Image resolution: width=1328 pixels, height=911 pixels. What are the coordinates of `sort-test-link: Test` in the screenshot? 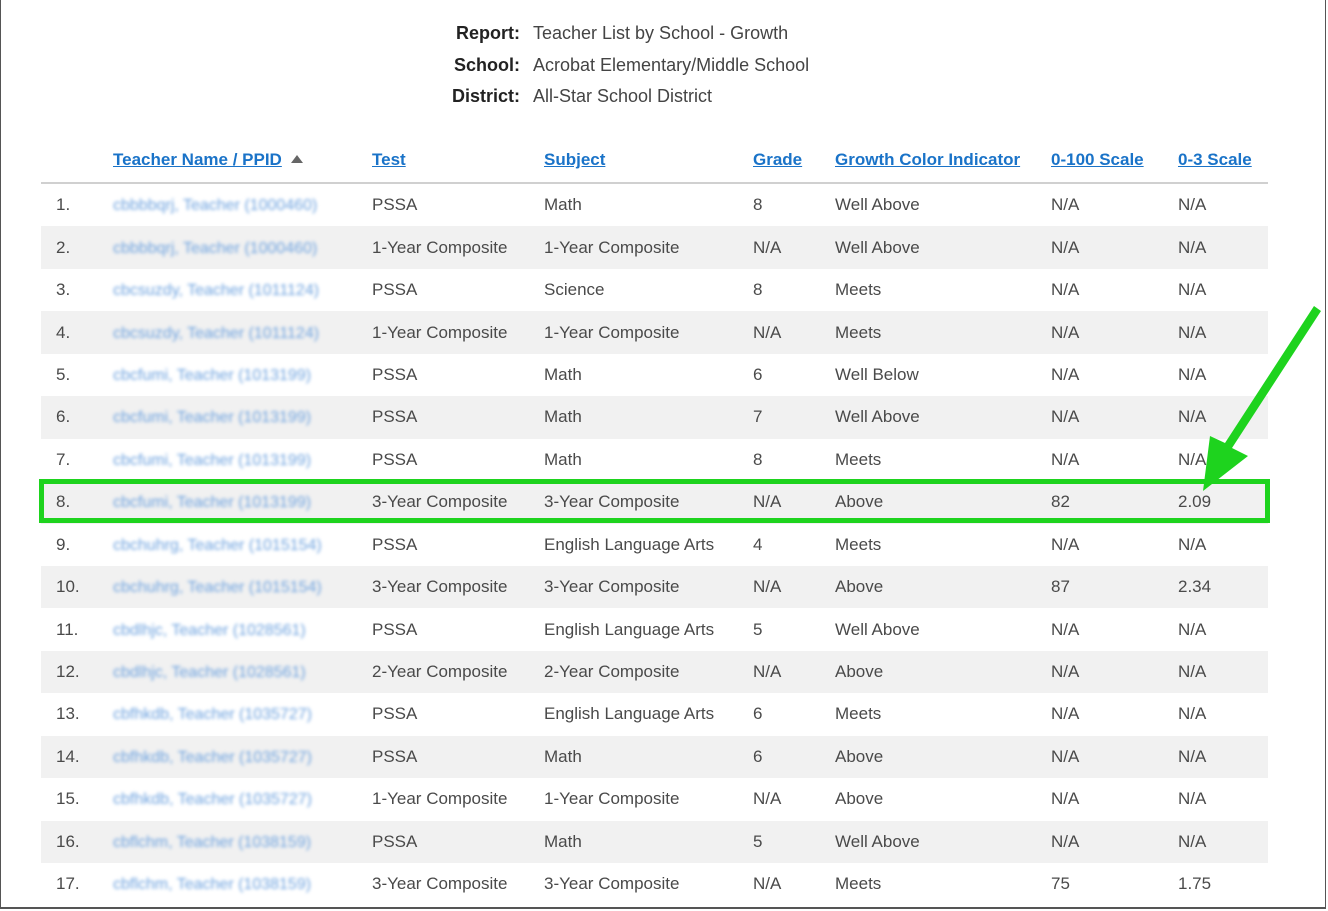 It's located at (389, 159).